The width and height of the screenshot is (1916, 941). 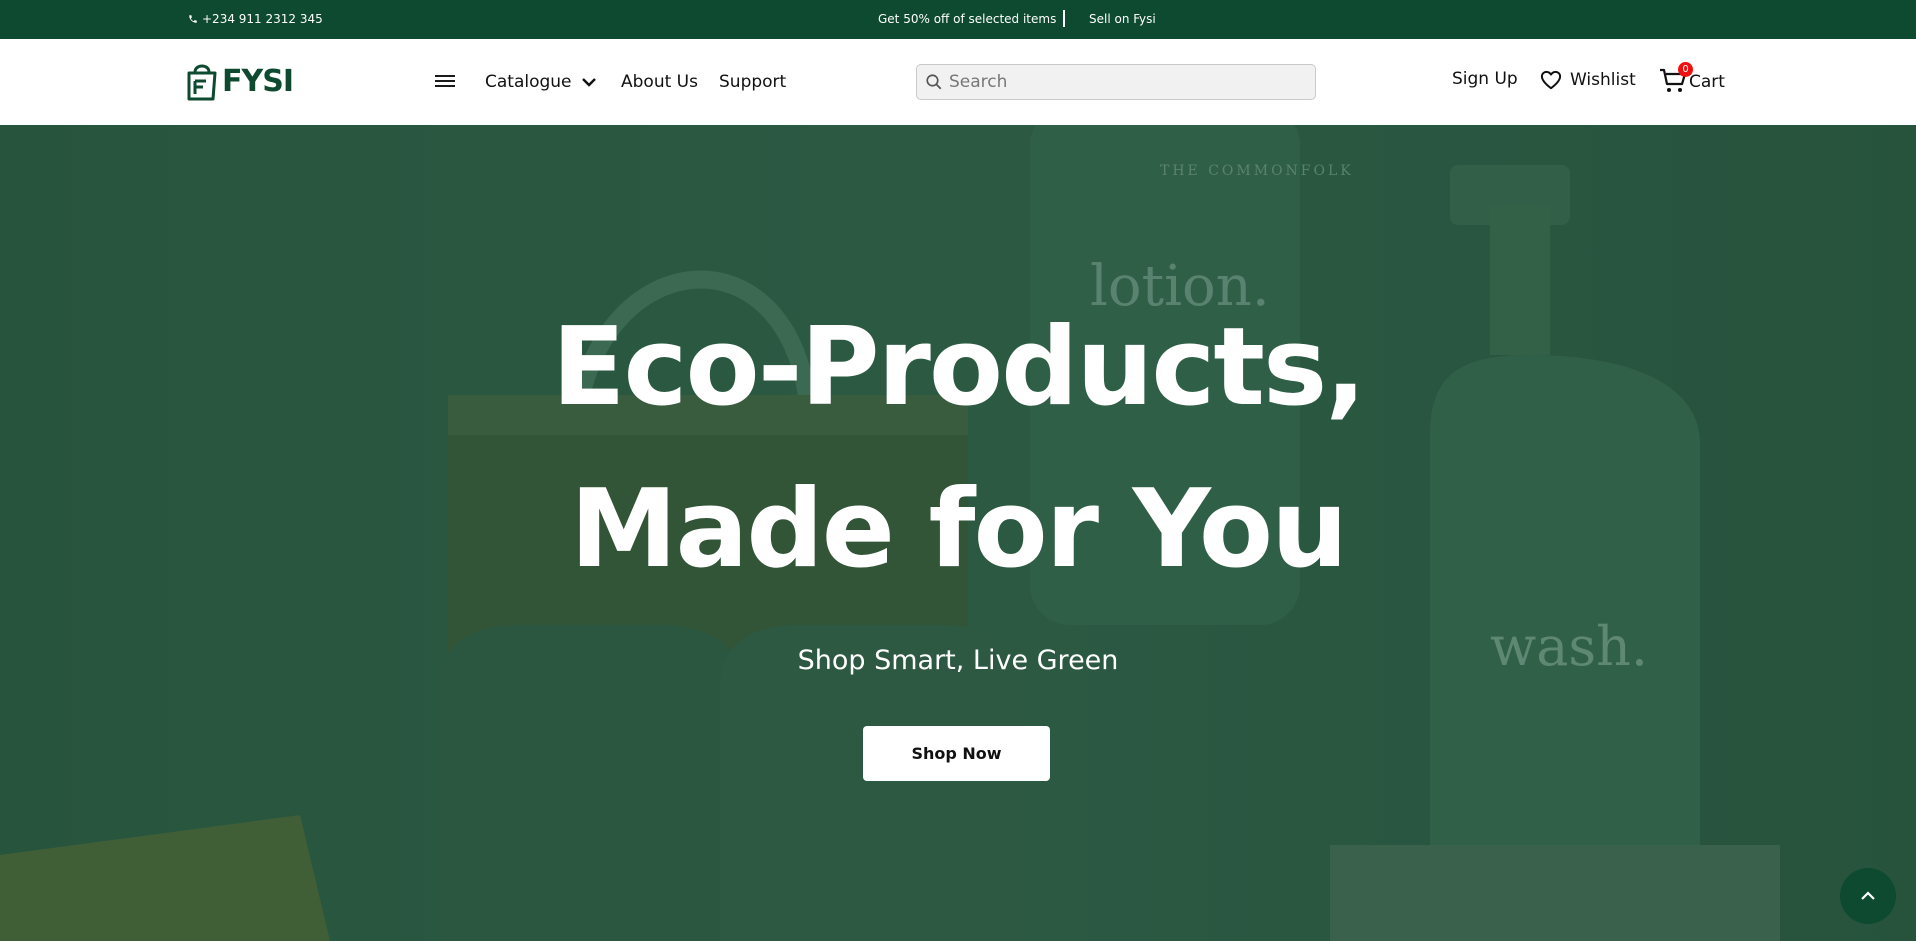 What do you see at coordinates (202, 82) in the screenshot?
I see `logo-bag-icon` at bounding box center [202, 82].